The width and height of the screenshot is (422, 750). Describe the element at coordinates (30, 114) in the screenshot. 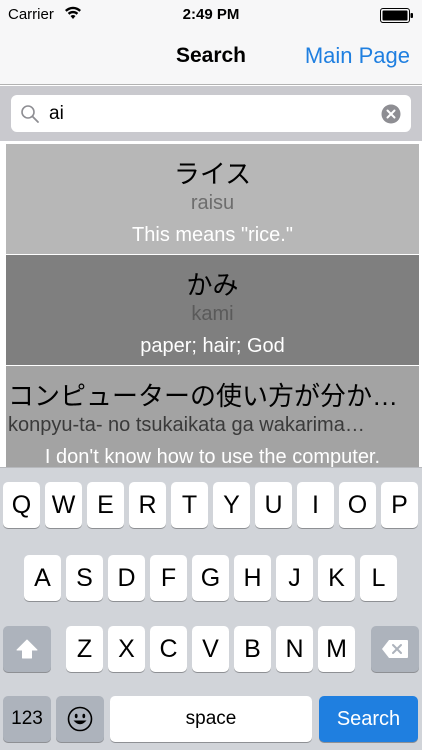

I see `search-icon` at that location.